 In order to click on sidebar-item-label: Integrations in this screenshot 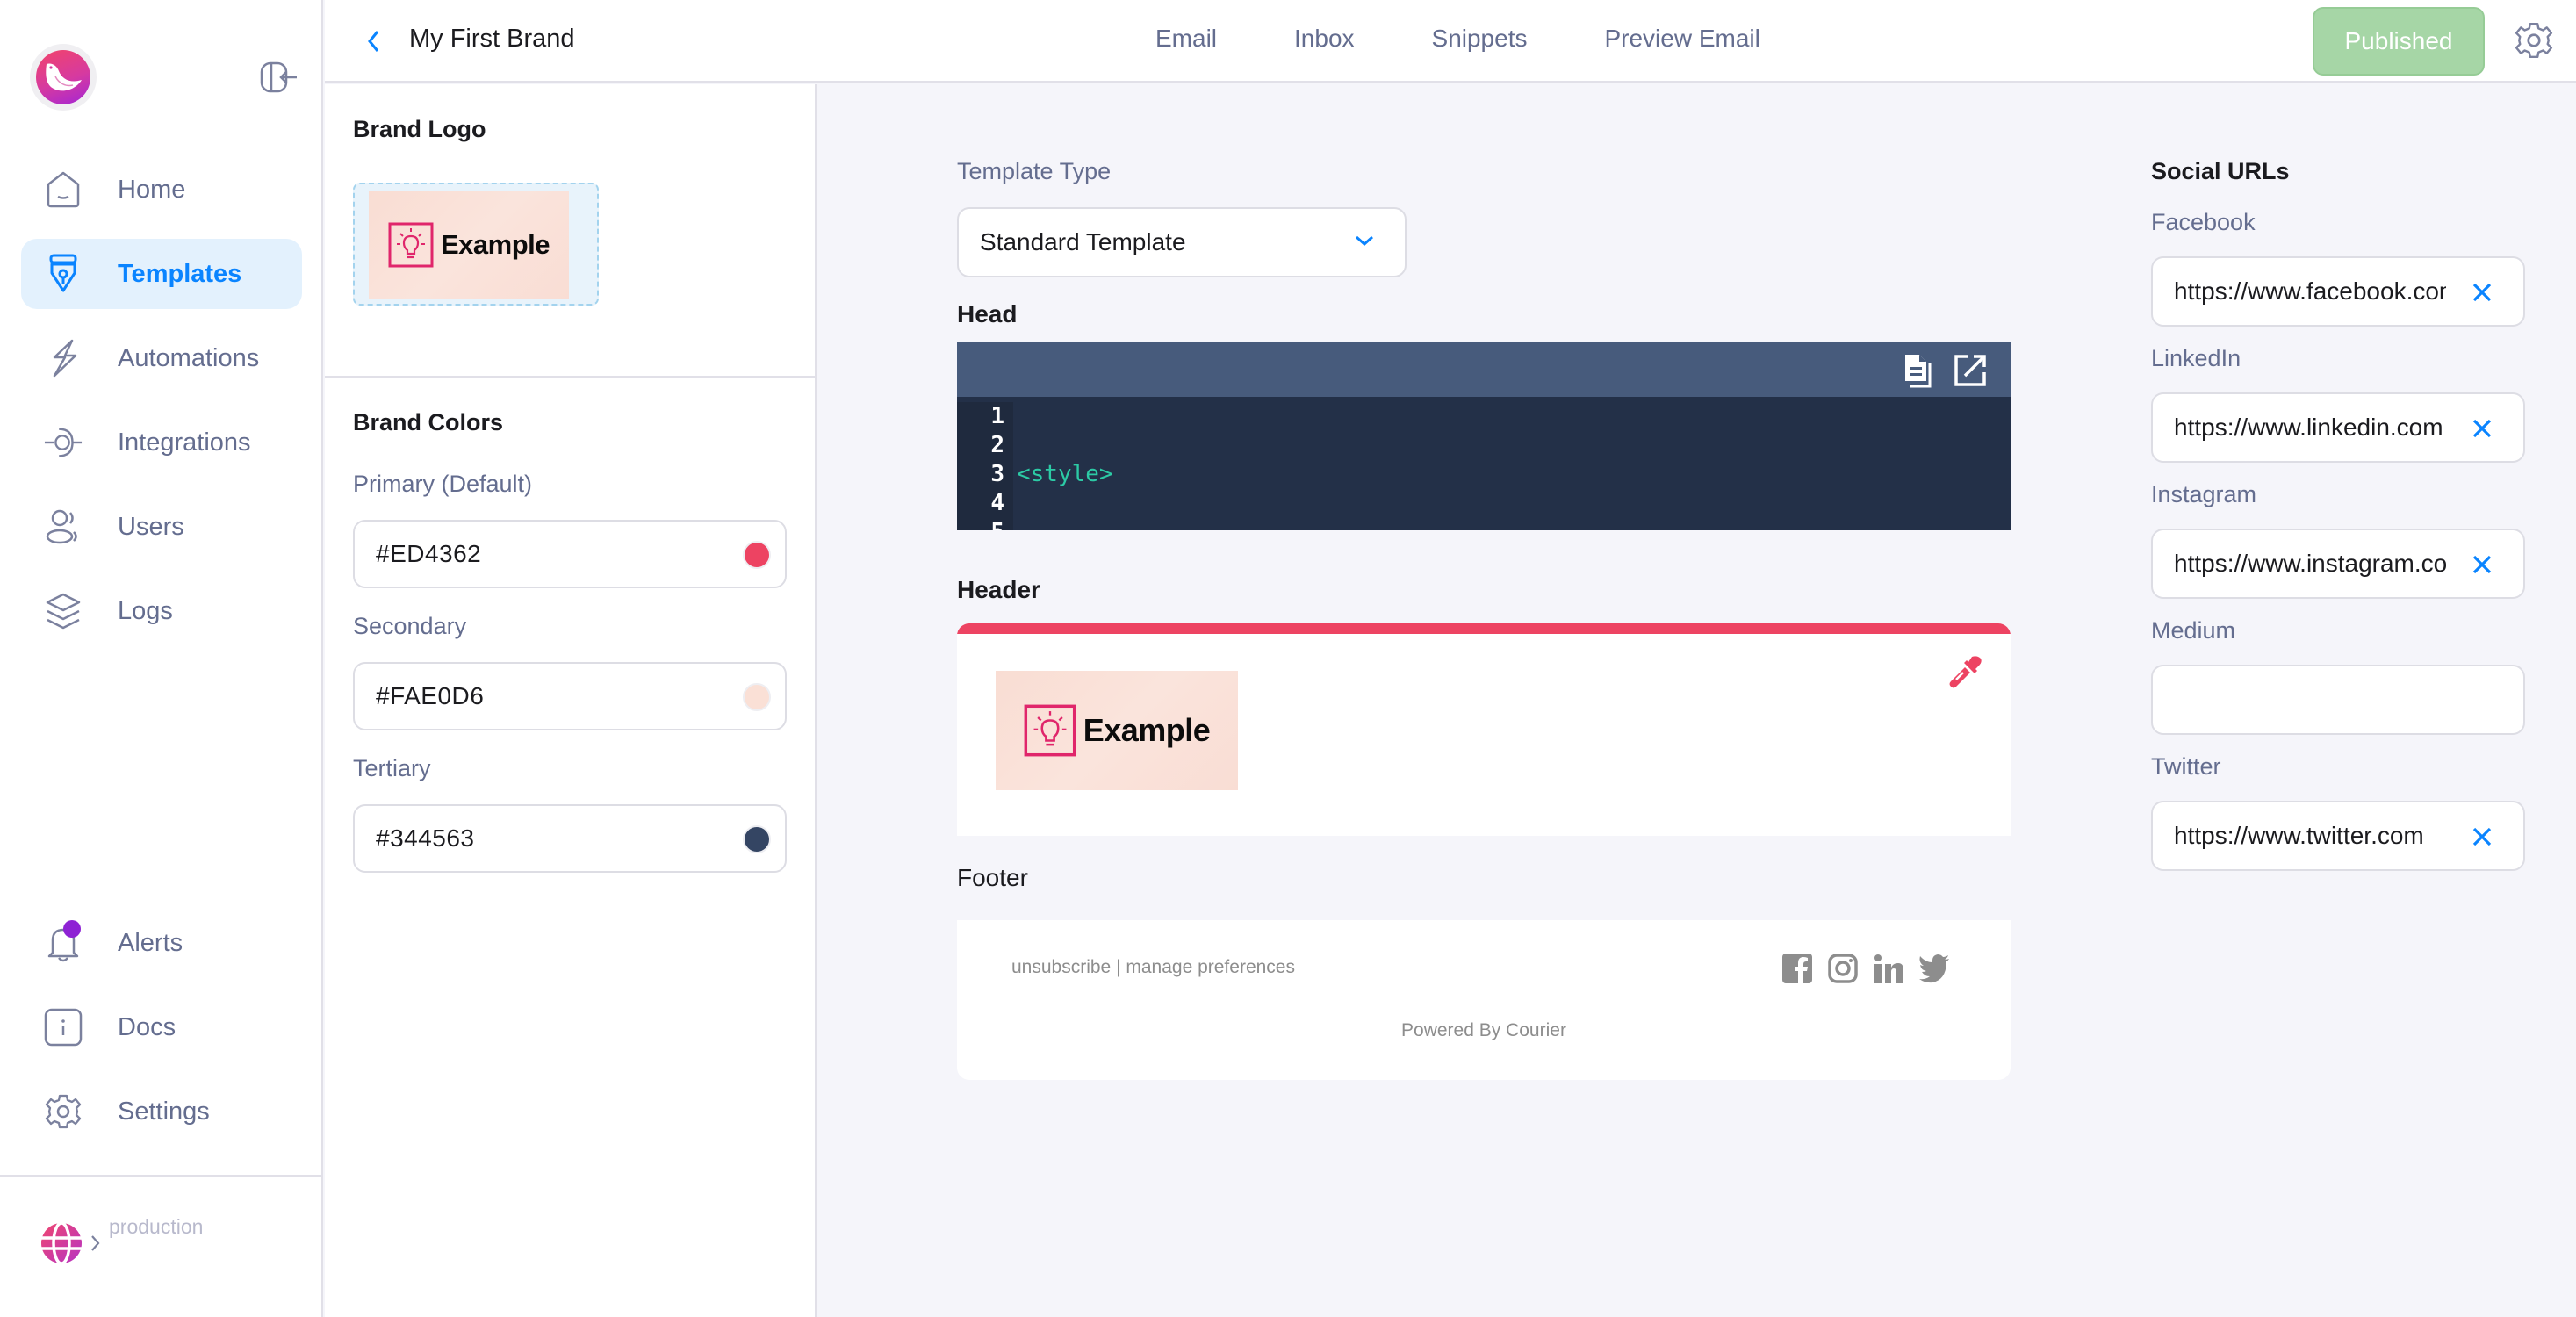, I will do `click(184, 442)`.